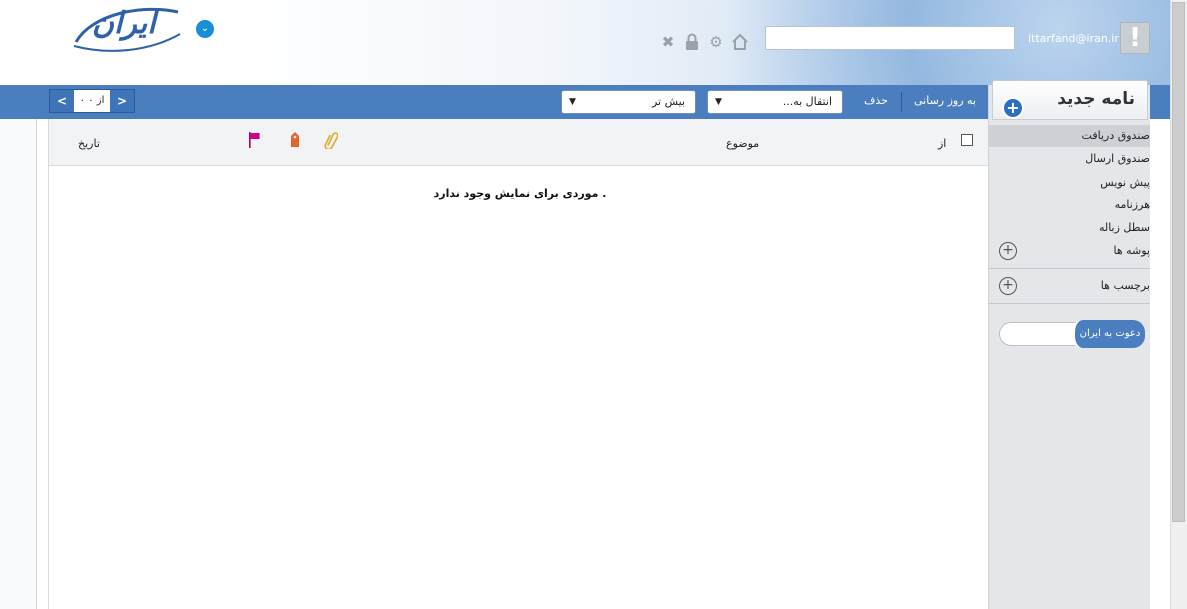 This screenshot has width=1187, height=609. I want to click on search-input, so click(890, 38).